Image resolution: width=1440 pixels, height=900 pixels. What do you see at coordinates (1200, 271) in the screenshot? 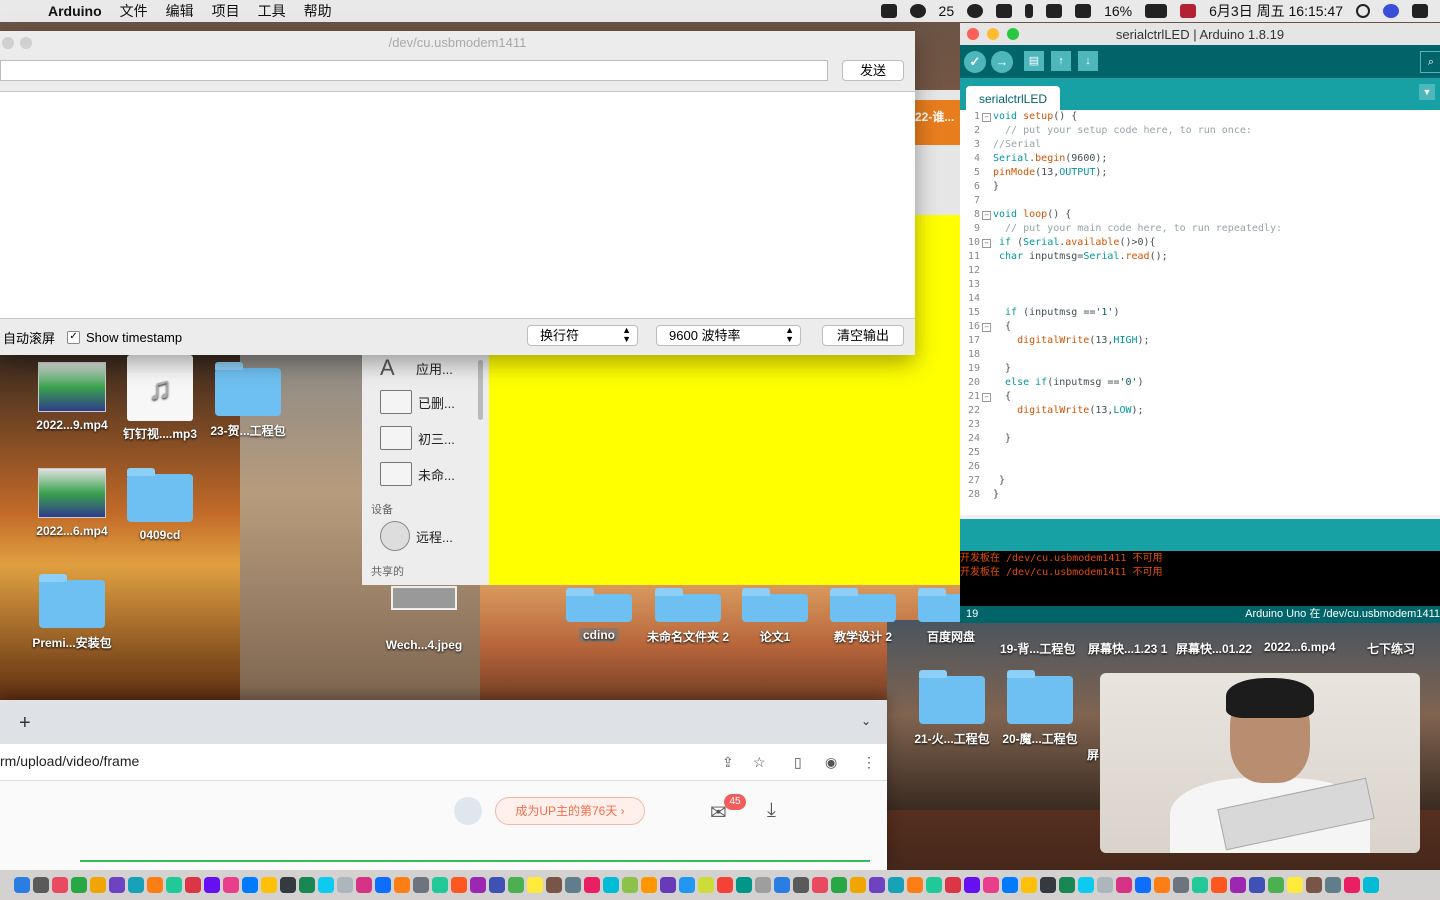
I see `code-line: 12` at bounding box center [1200, 271].